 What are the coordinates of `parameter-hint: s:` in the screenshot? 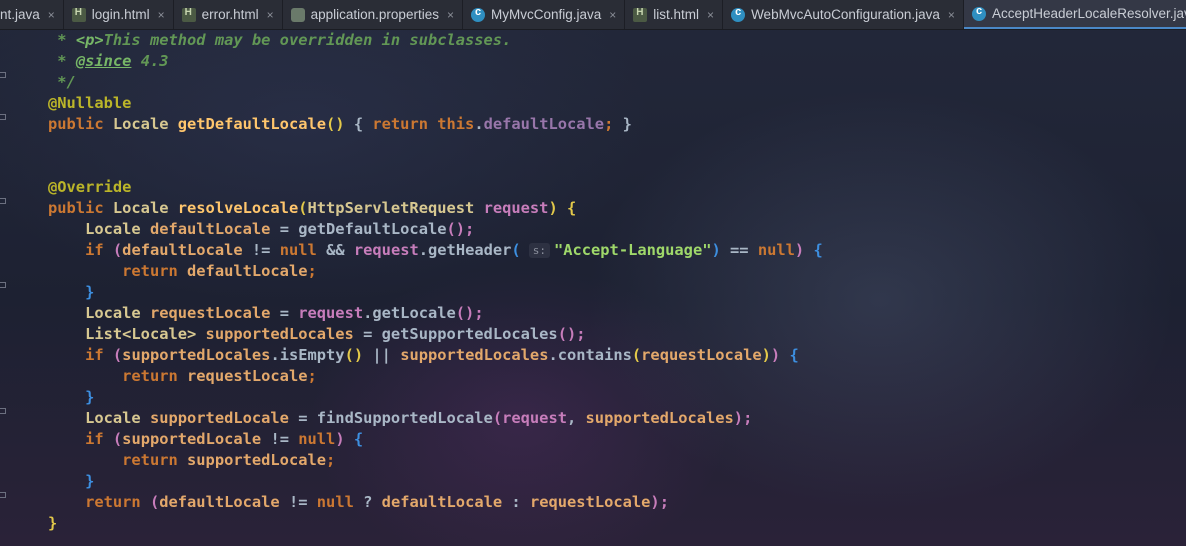 It's located at (539, 250).